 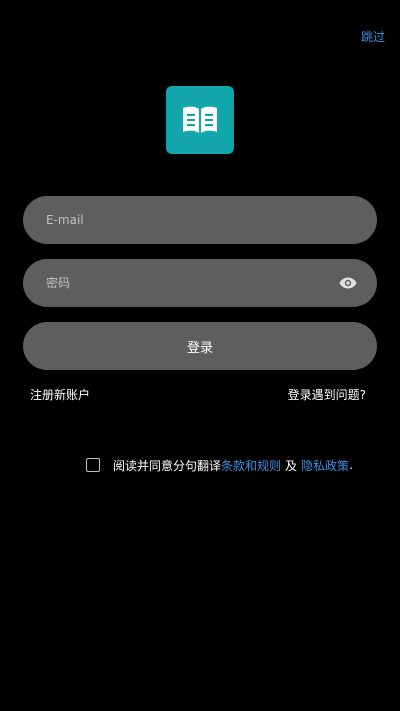 What do you see at coordinates (251, 465) in the screenshot?
I see `terms-link: 条款和规则` at bounding box center [251, 465].